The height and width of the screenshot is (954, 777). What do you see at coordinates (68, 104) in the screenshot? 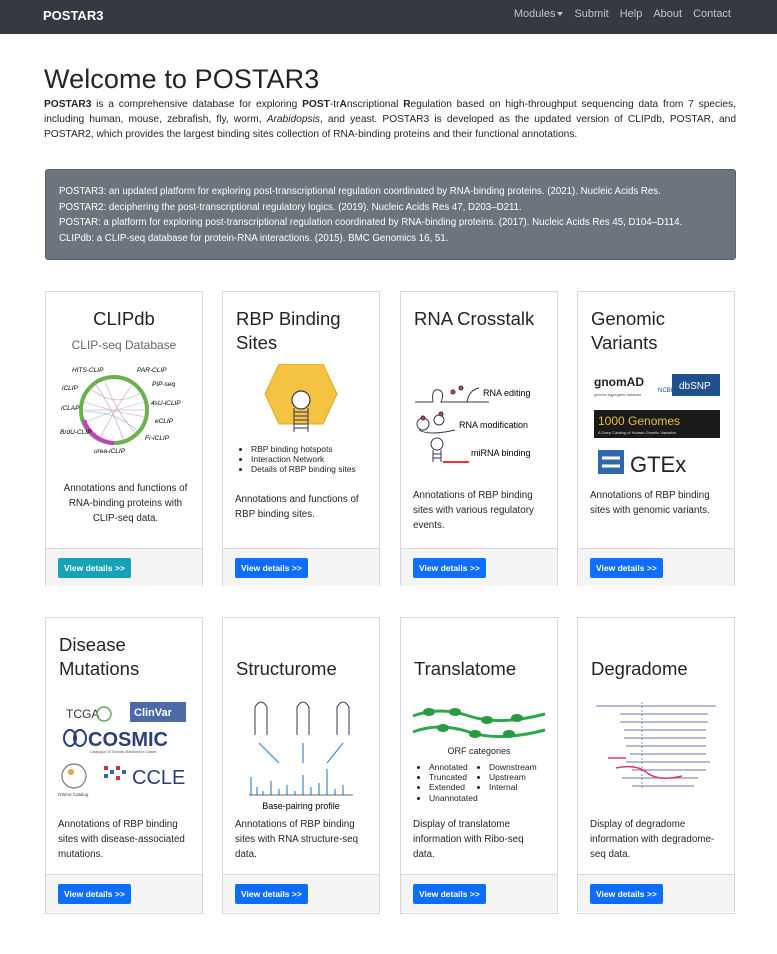
I see `intro-bold-name: POSTAR3` at bounding box center [68, 104].